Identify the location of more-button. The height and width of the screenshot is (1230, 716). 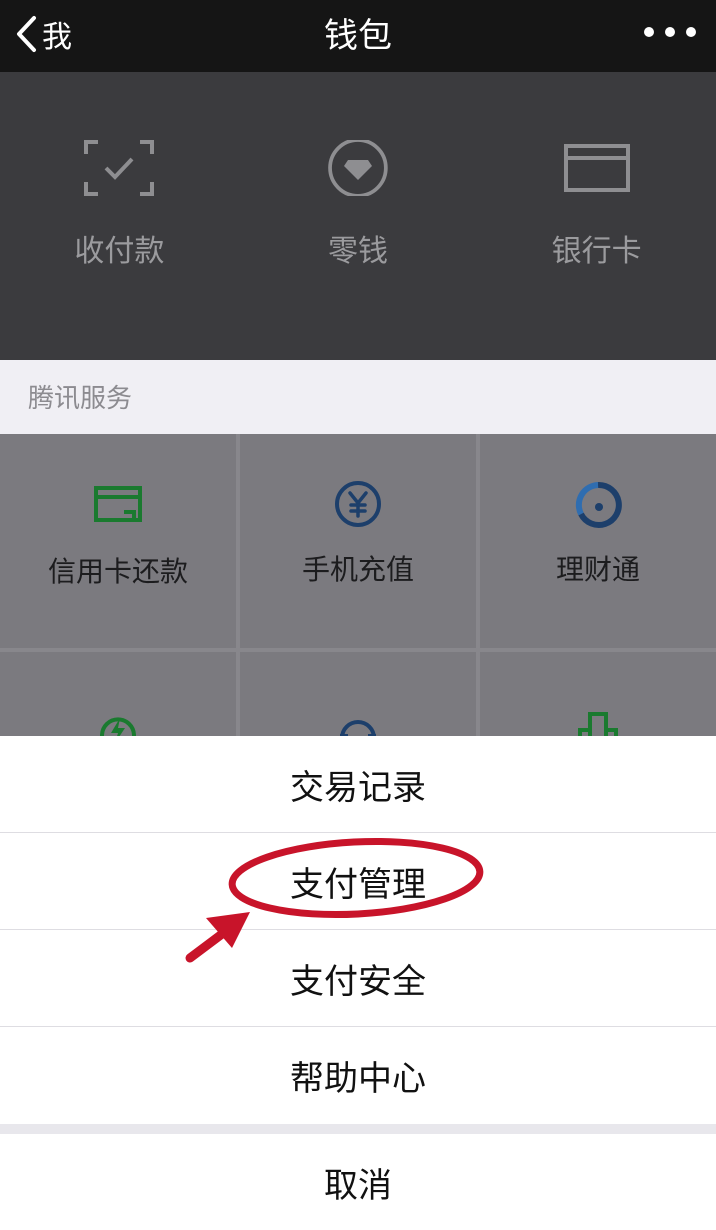
(670, 32).